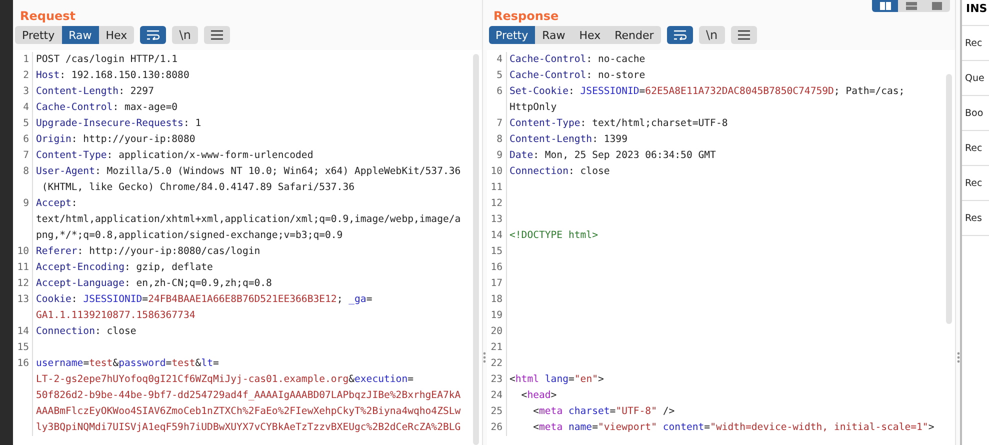  What do you see at coordinates (603, 412) in the screenshot?
I see `code-line: <meta charset="UTF-8" />` at bounding box center [603, 412].